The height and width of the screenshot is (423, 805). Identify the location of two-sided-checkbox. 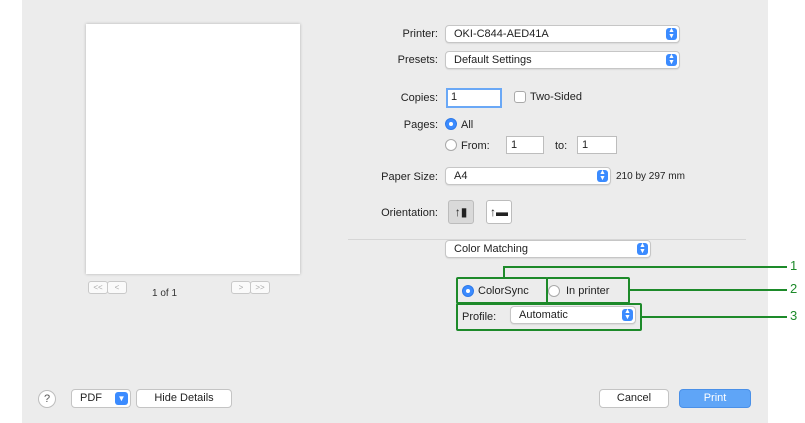
(520, 97).